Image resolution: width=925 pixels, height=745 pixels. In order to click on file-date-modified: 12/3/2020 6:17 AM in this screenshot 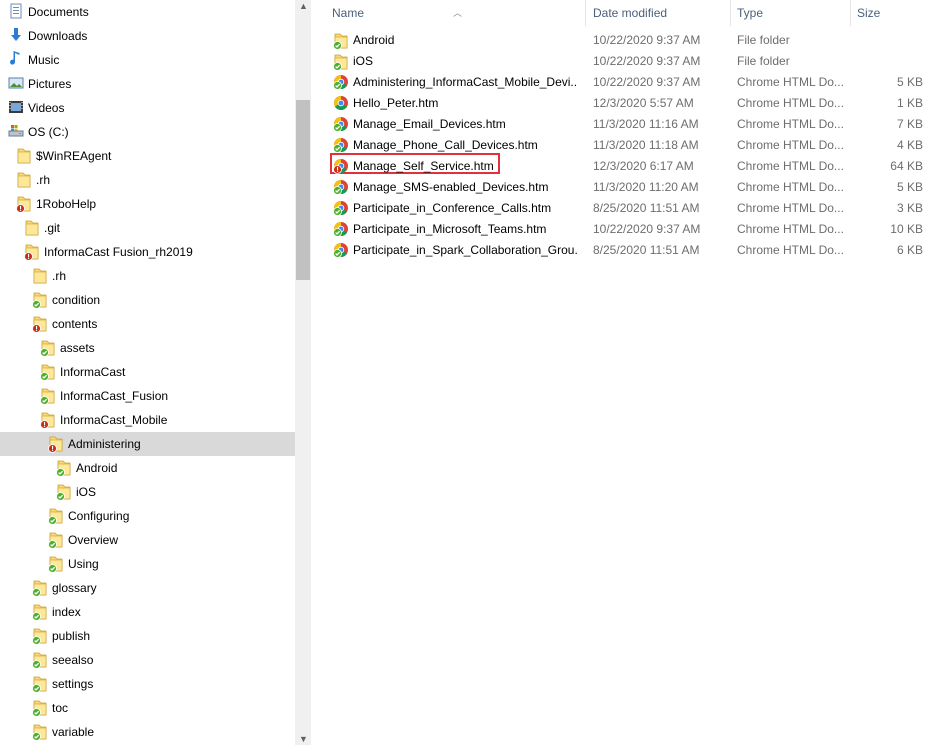, I will do `click(643, 166)`.